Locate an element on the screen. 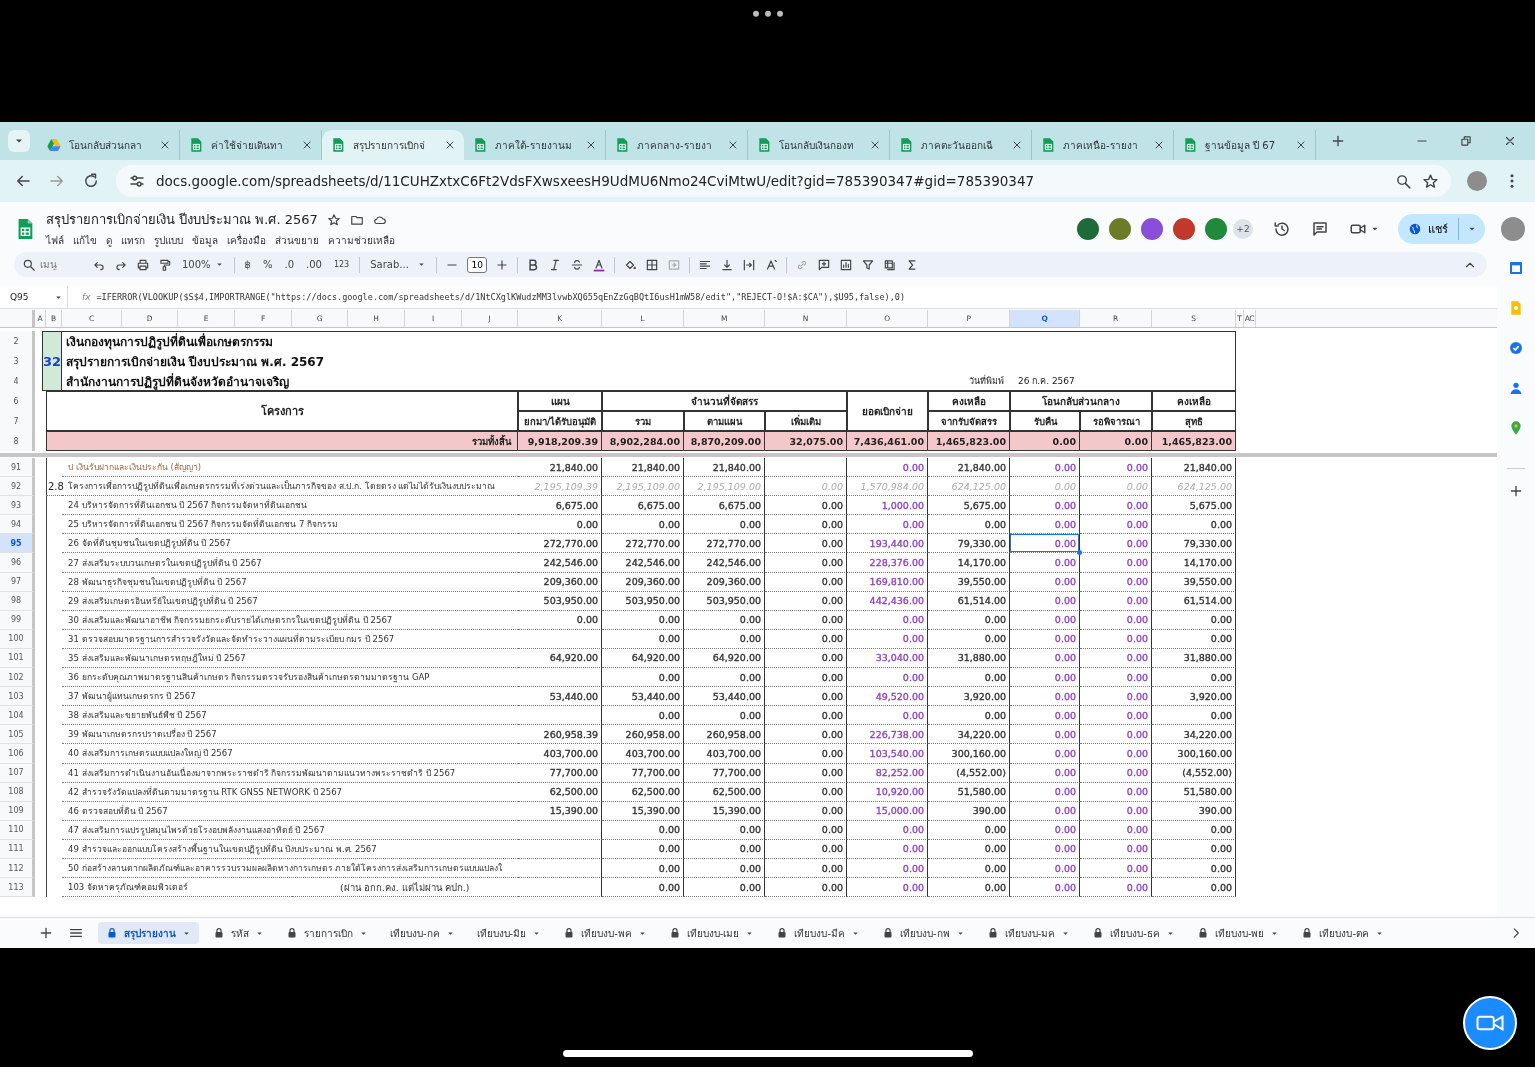  insert-comment-icon is located at coordinates (824, 264).